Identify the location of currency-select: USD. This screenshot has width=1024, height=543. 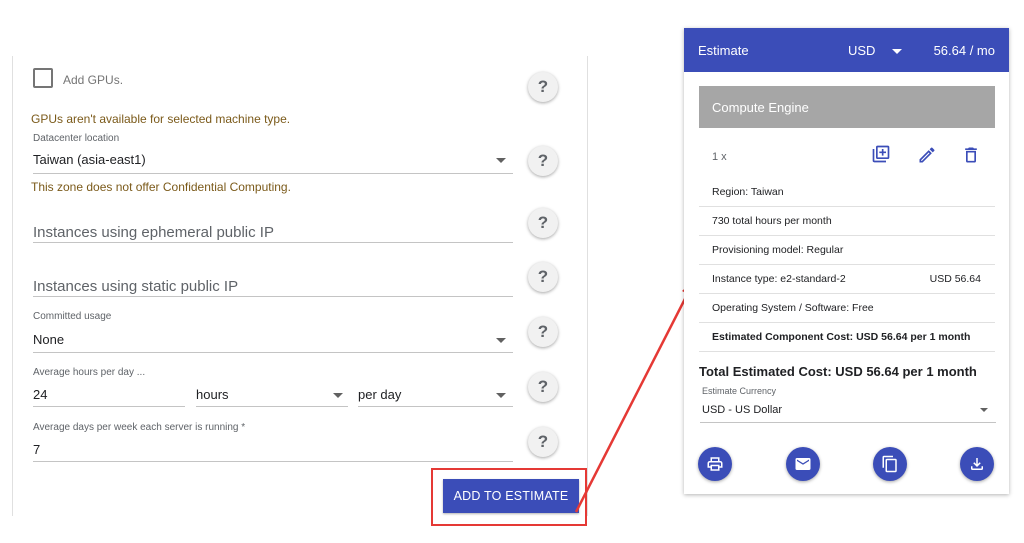
(861, 50).